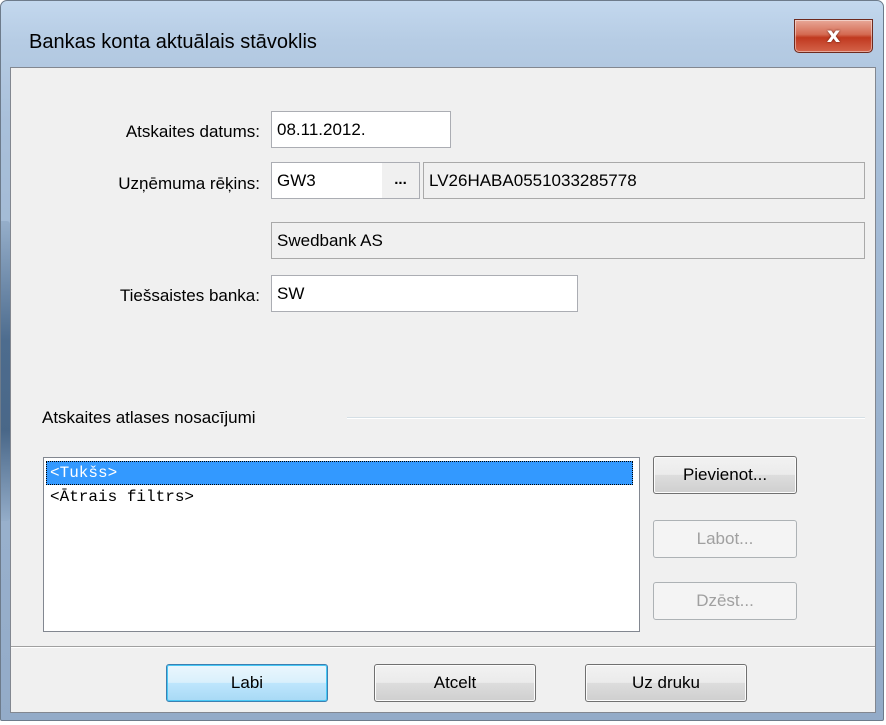 This screenshot has height=725, width=886. Describe the element at coordinates (666, 683) in the screenshot. I see `print-button: Uz druku` at that location.